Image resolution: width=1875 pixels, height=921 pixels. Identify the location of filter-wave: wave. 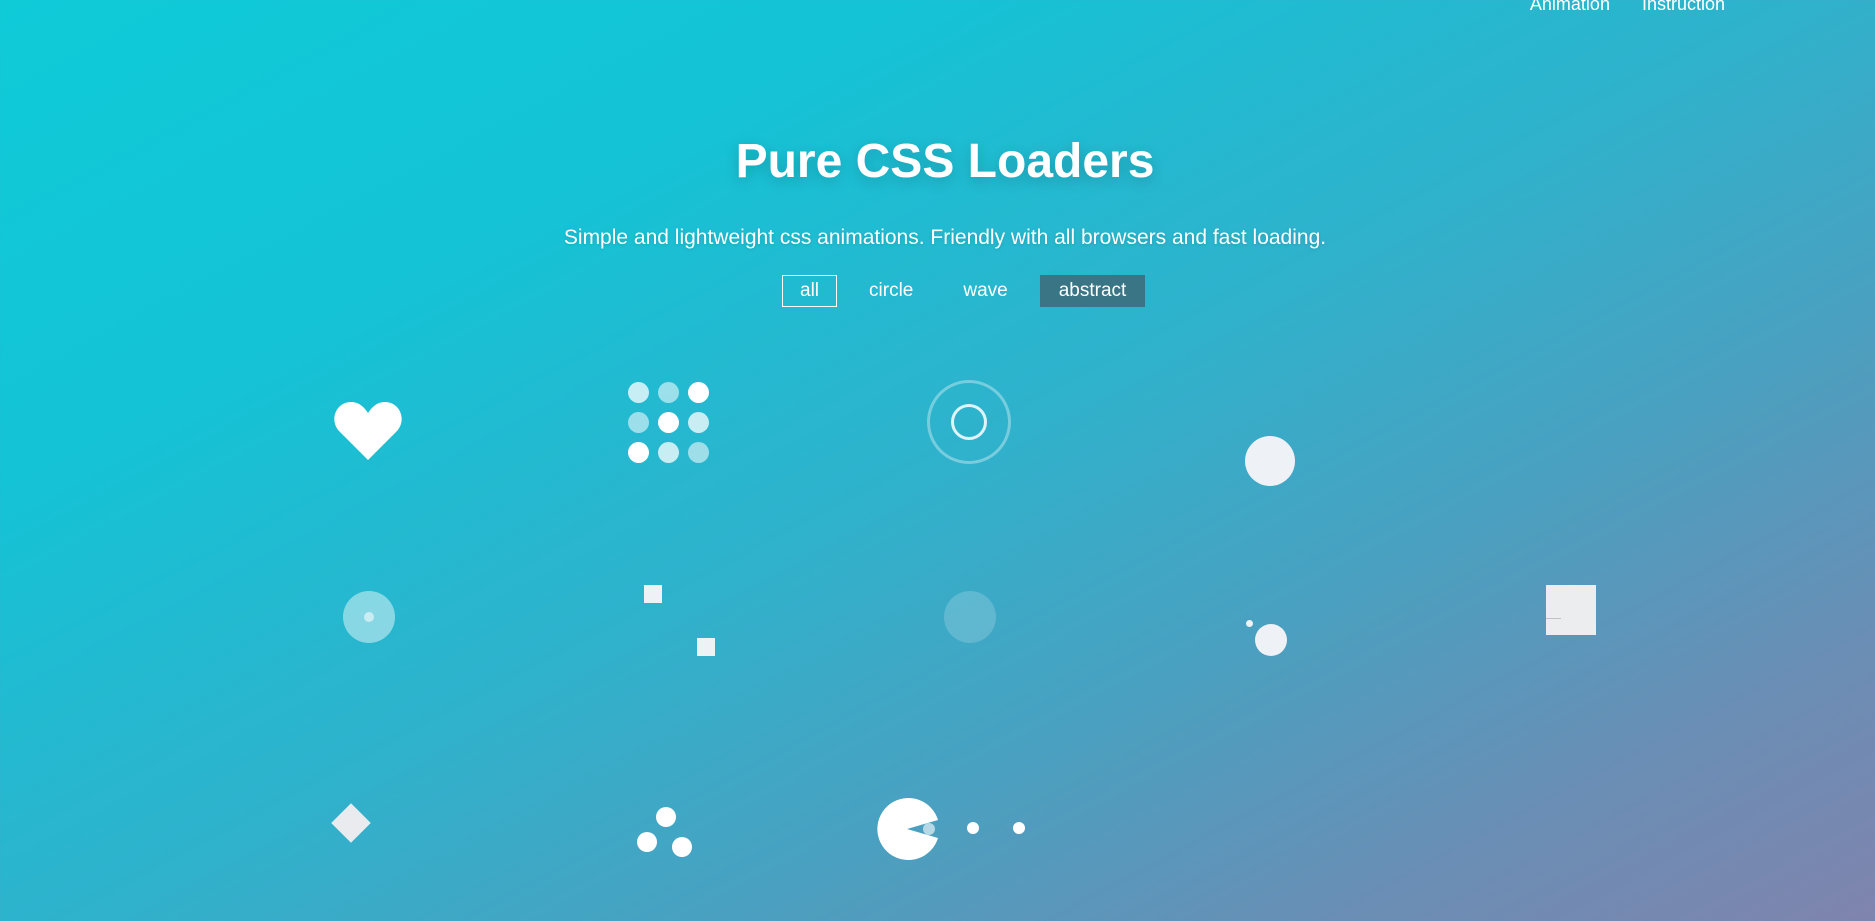
(985, 291).